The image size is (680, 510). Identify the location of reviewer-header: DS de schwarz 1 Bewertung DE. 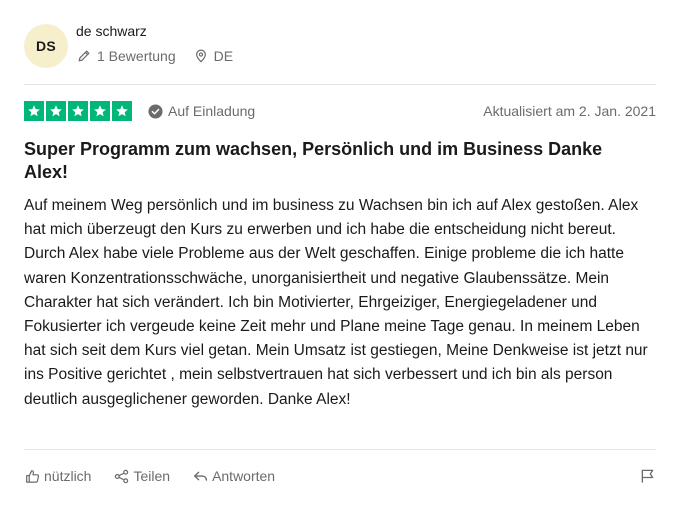
(128, 45).